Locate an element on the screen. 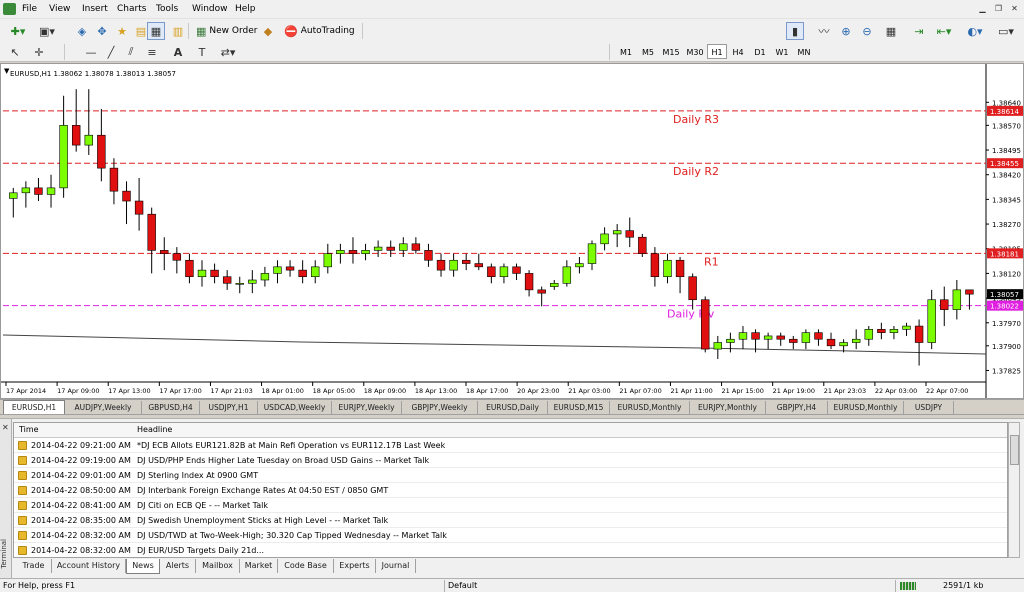  scrollbar-thumb is located at coordinates (1014, 450).